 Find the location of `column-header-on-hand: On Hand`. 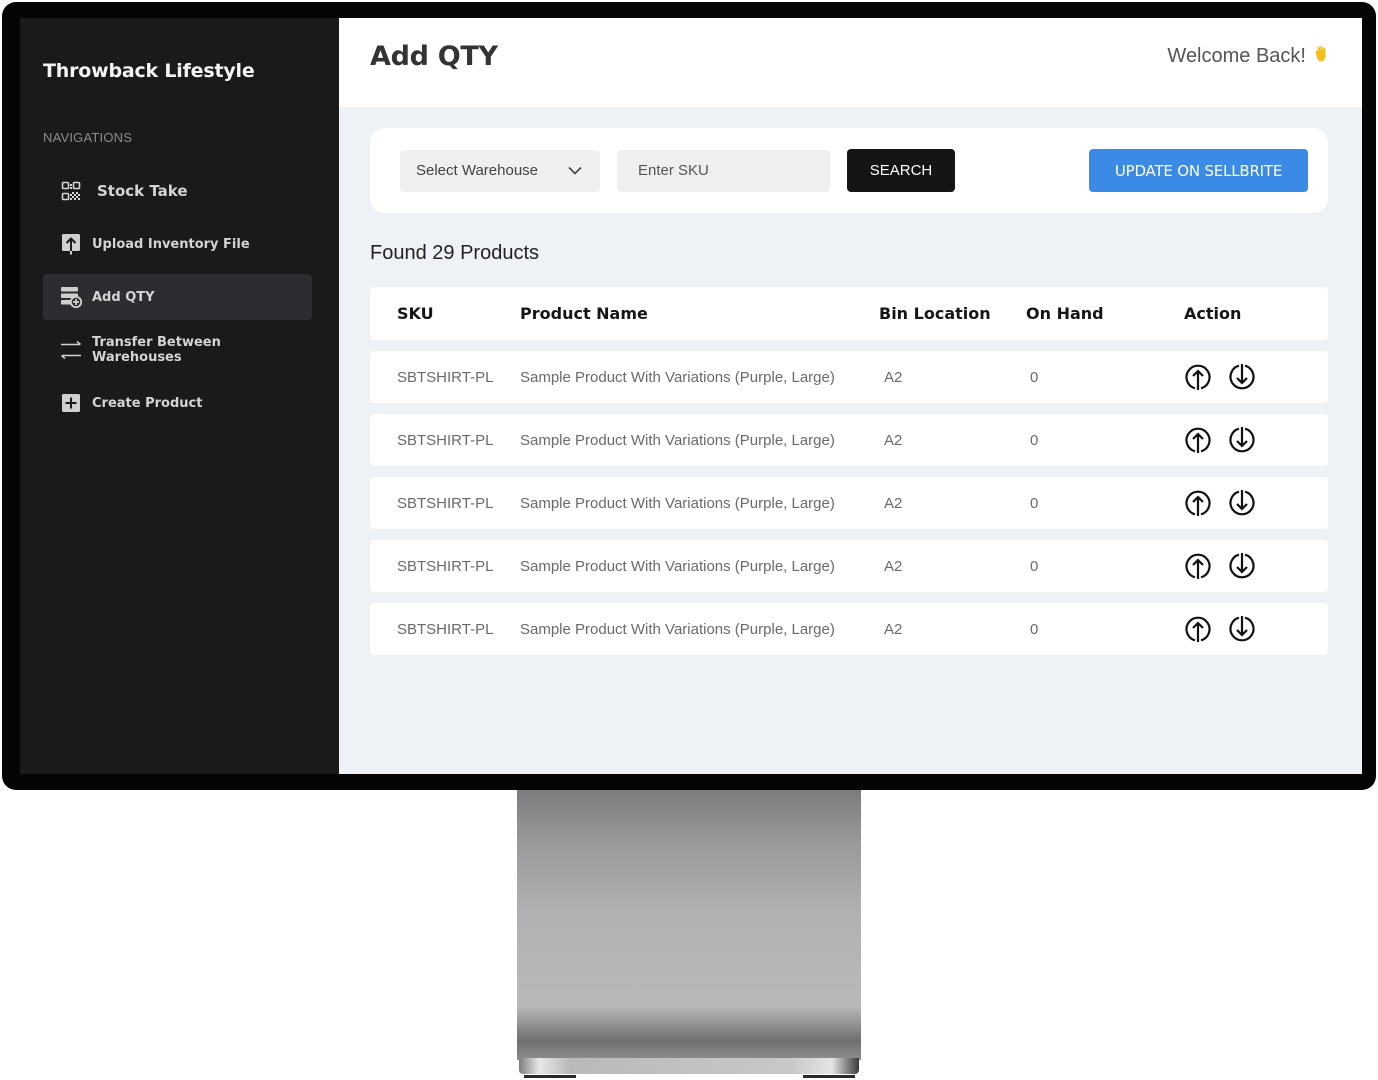

column-header-on-hand: On Hand is located at coordinates (1105, 313).